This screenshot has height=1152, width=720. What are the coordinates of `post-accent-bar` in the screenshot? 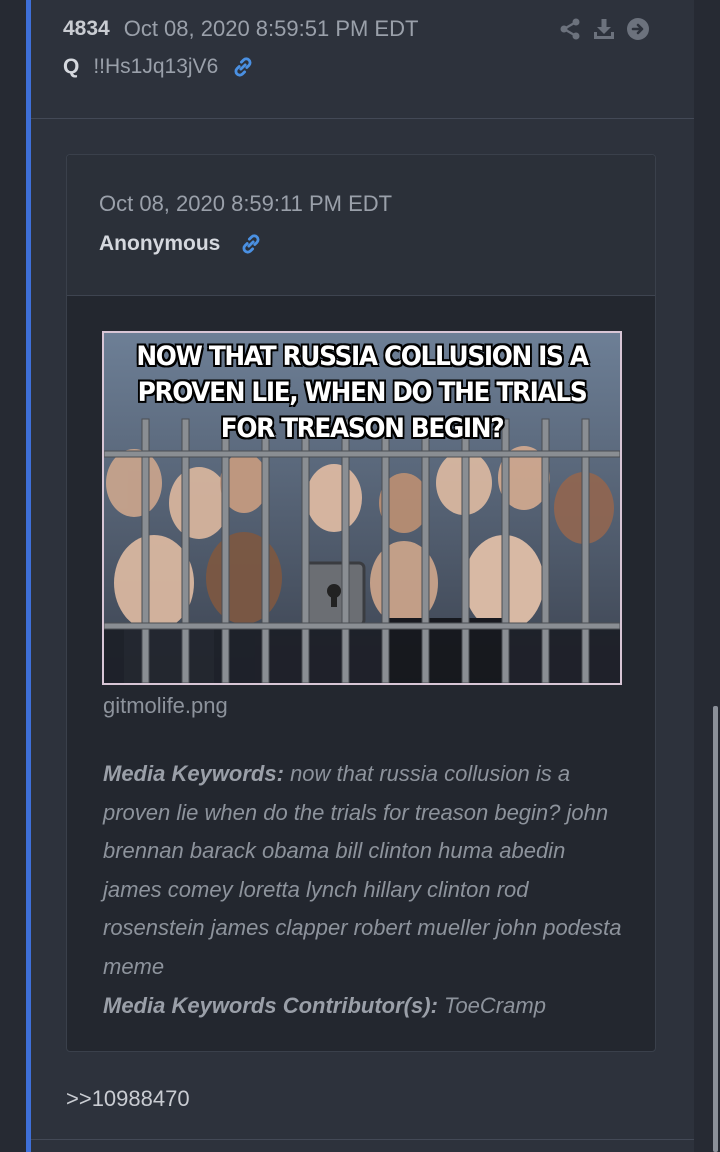 It's located at (28, 576).